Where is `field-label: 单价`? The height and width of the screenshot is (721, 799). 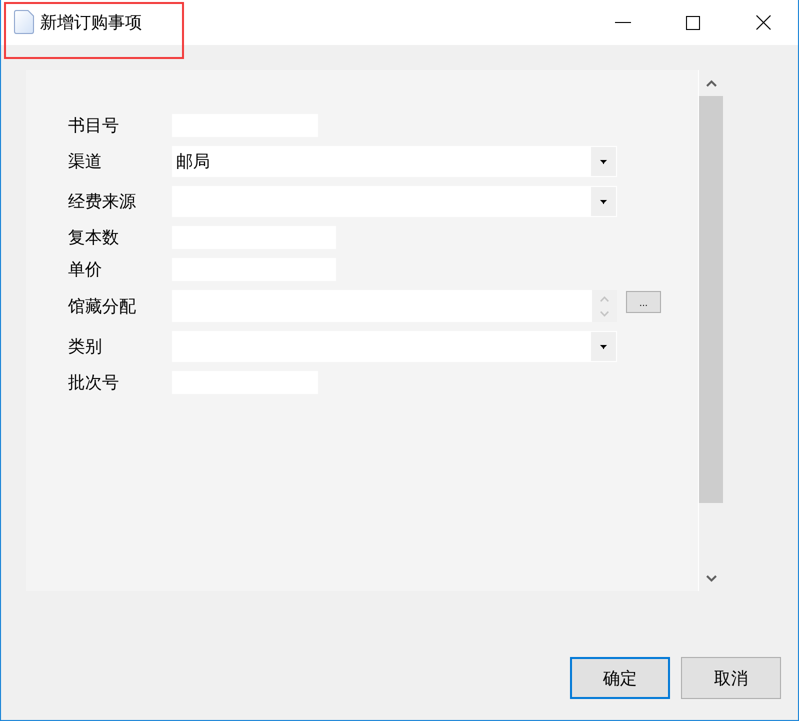 field-label: 单价 is located at coordinates (85, 270).